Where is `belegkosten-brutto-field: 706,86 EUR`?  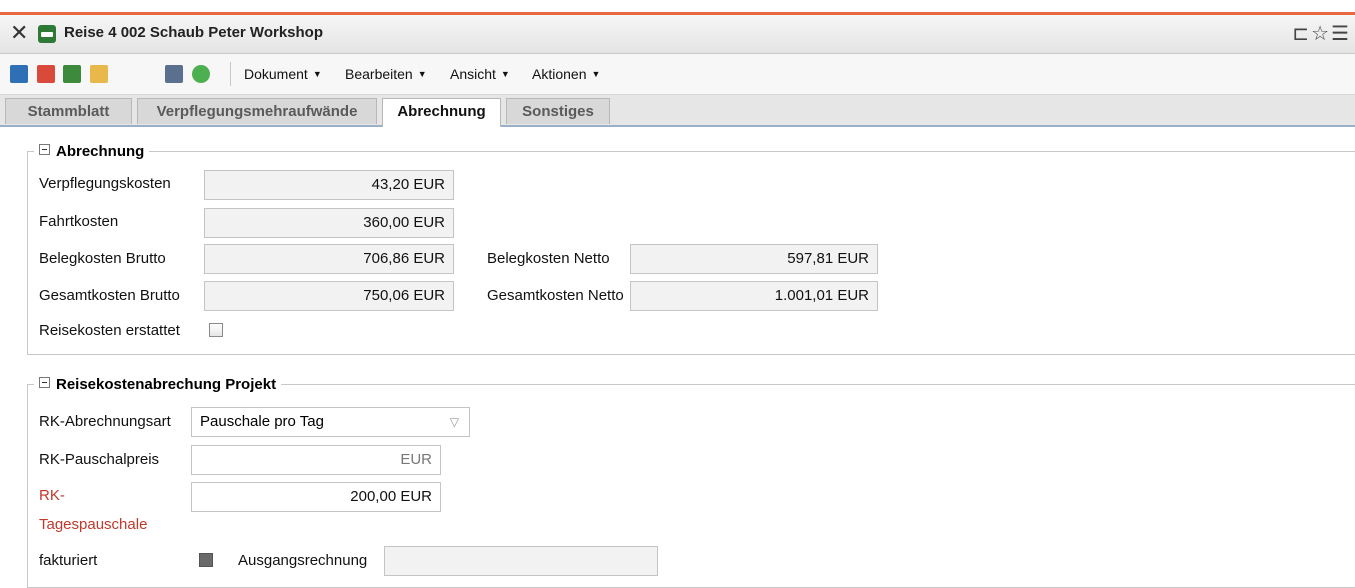
belegkosten-brutto-field: 706,86 EUR is located at coordinates (329, 259).